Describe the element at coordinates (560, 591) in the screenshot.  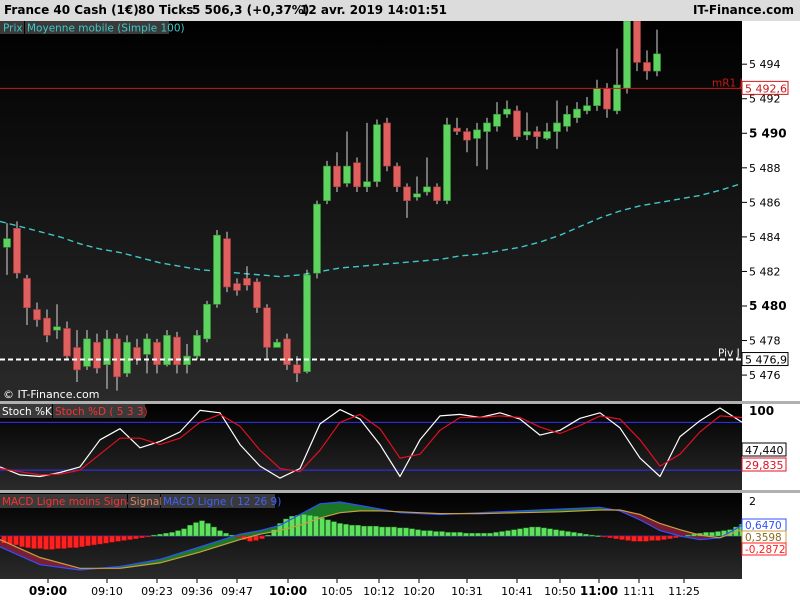
I see `time-tick-label: 10:50` at that location.